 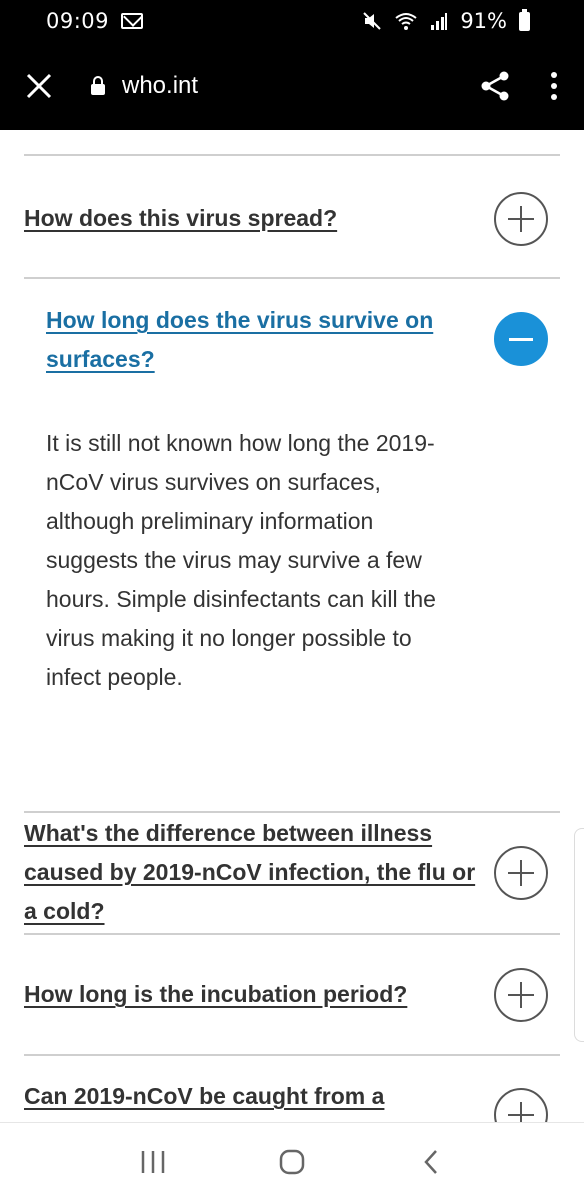 What do you see at coordinates (406, 21) in the screenshot?
I see `wifi-icon` at bounding box center [406, 21].